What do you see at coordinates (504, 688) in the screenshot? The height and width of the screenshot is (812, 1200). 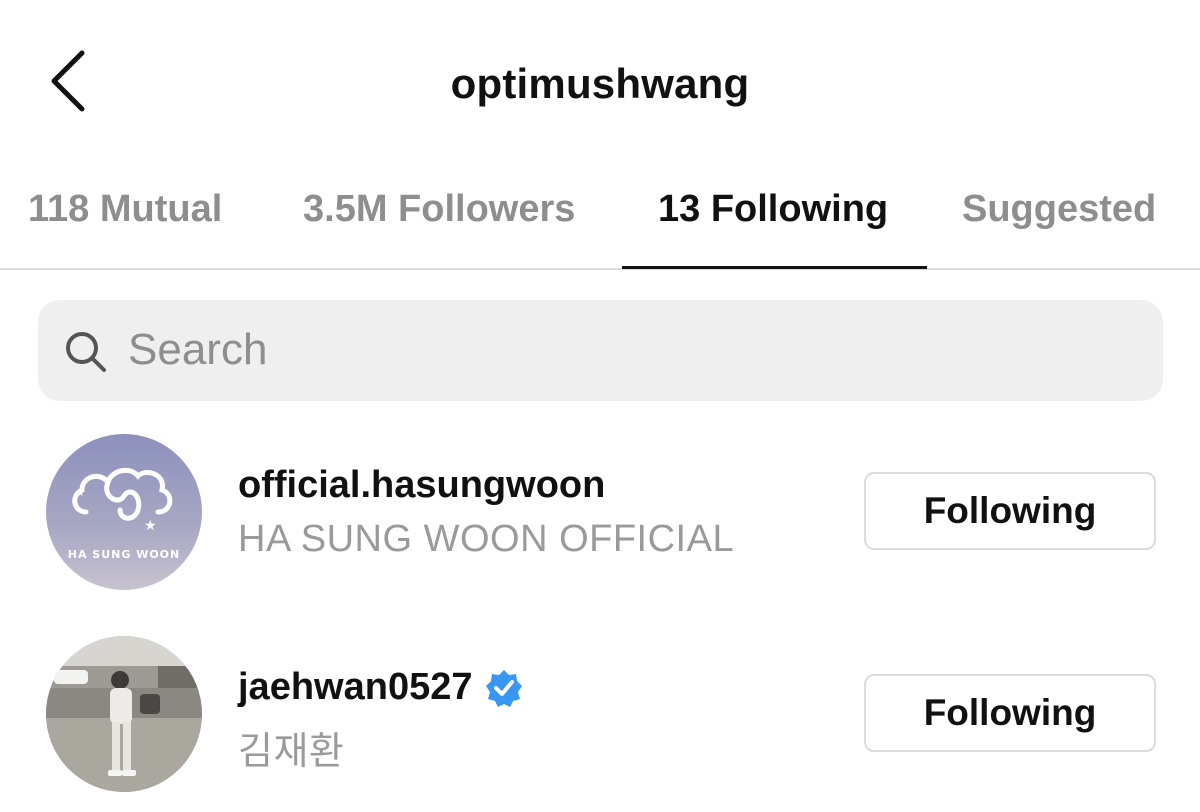 I see `verified-badge-icon` at bounding box center [504, 688].